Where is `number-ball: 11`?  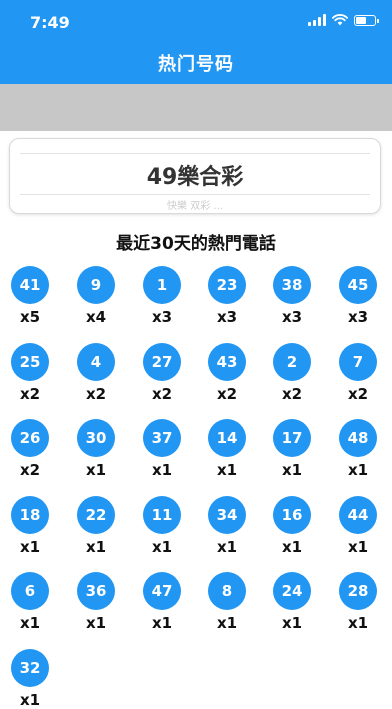 number-ball: 11 is located at coordinates (162, 514).